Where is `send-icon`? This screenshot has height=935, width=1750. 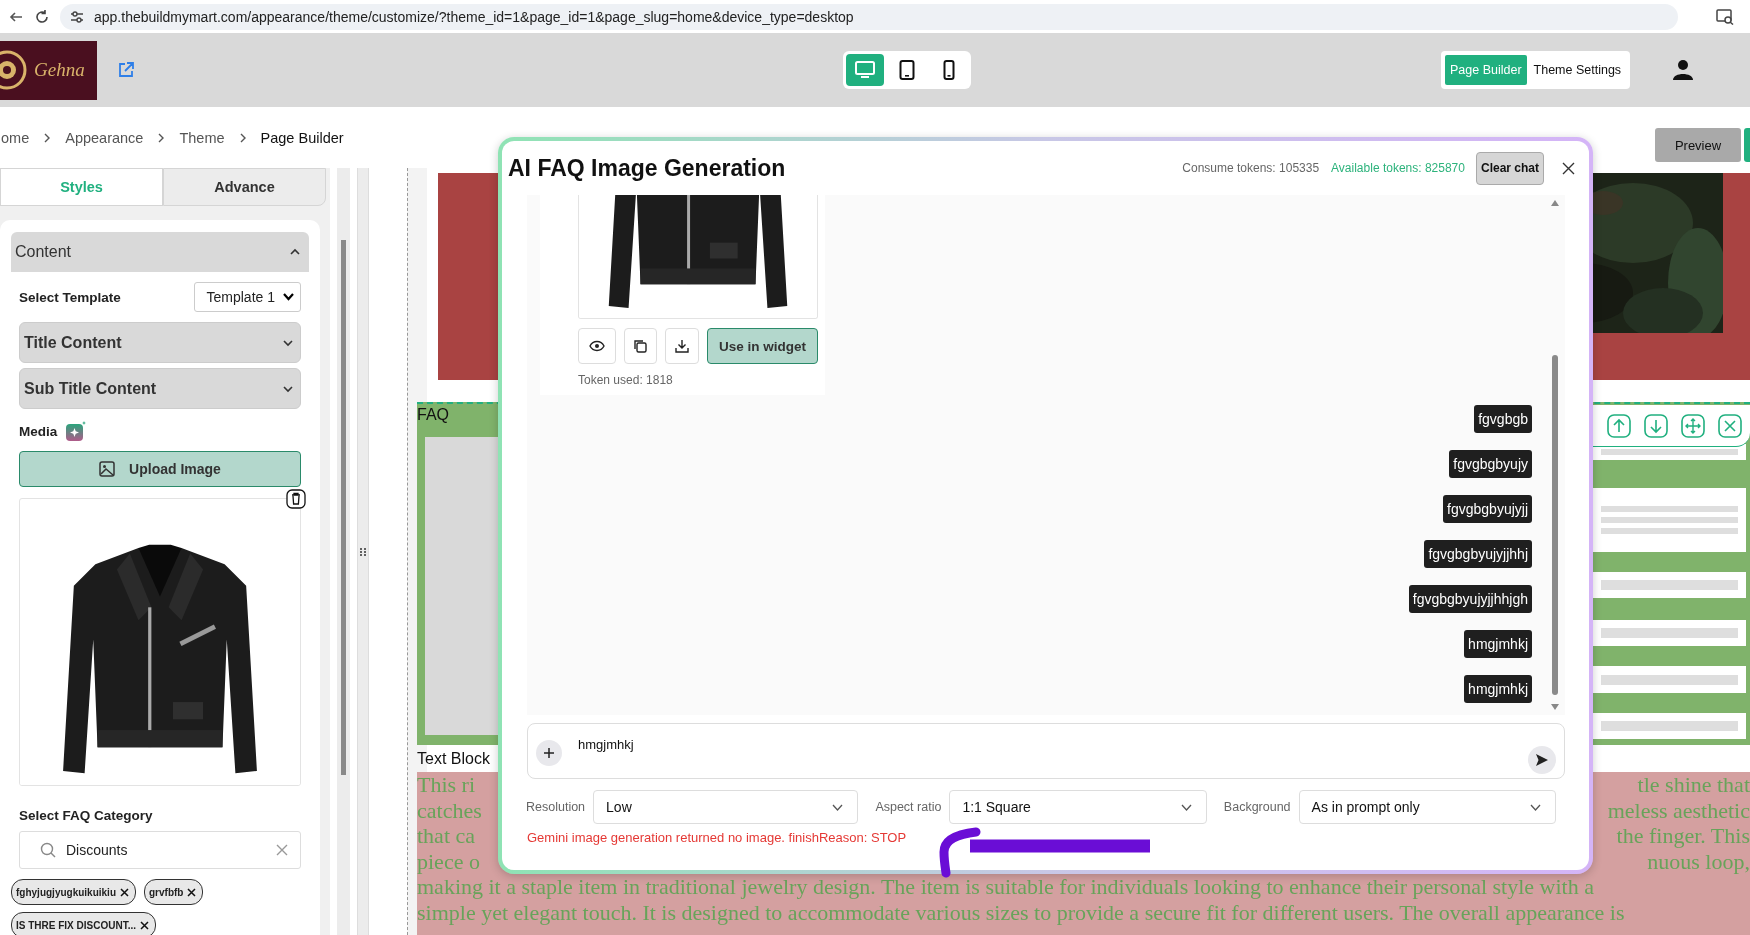
send-icon is located at coordinates (1542, 760).